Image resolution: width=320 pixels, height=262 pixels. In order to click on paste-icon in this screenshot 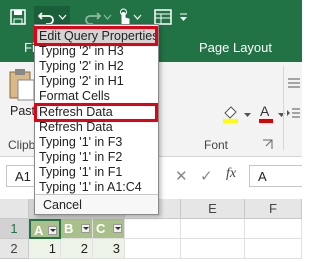, I will do `click(22, 85)`.